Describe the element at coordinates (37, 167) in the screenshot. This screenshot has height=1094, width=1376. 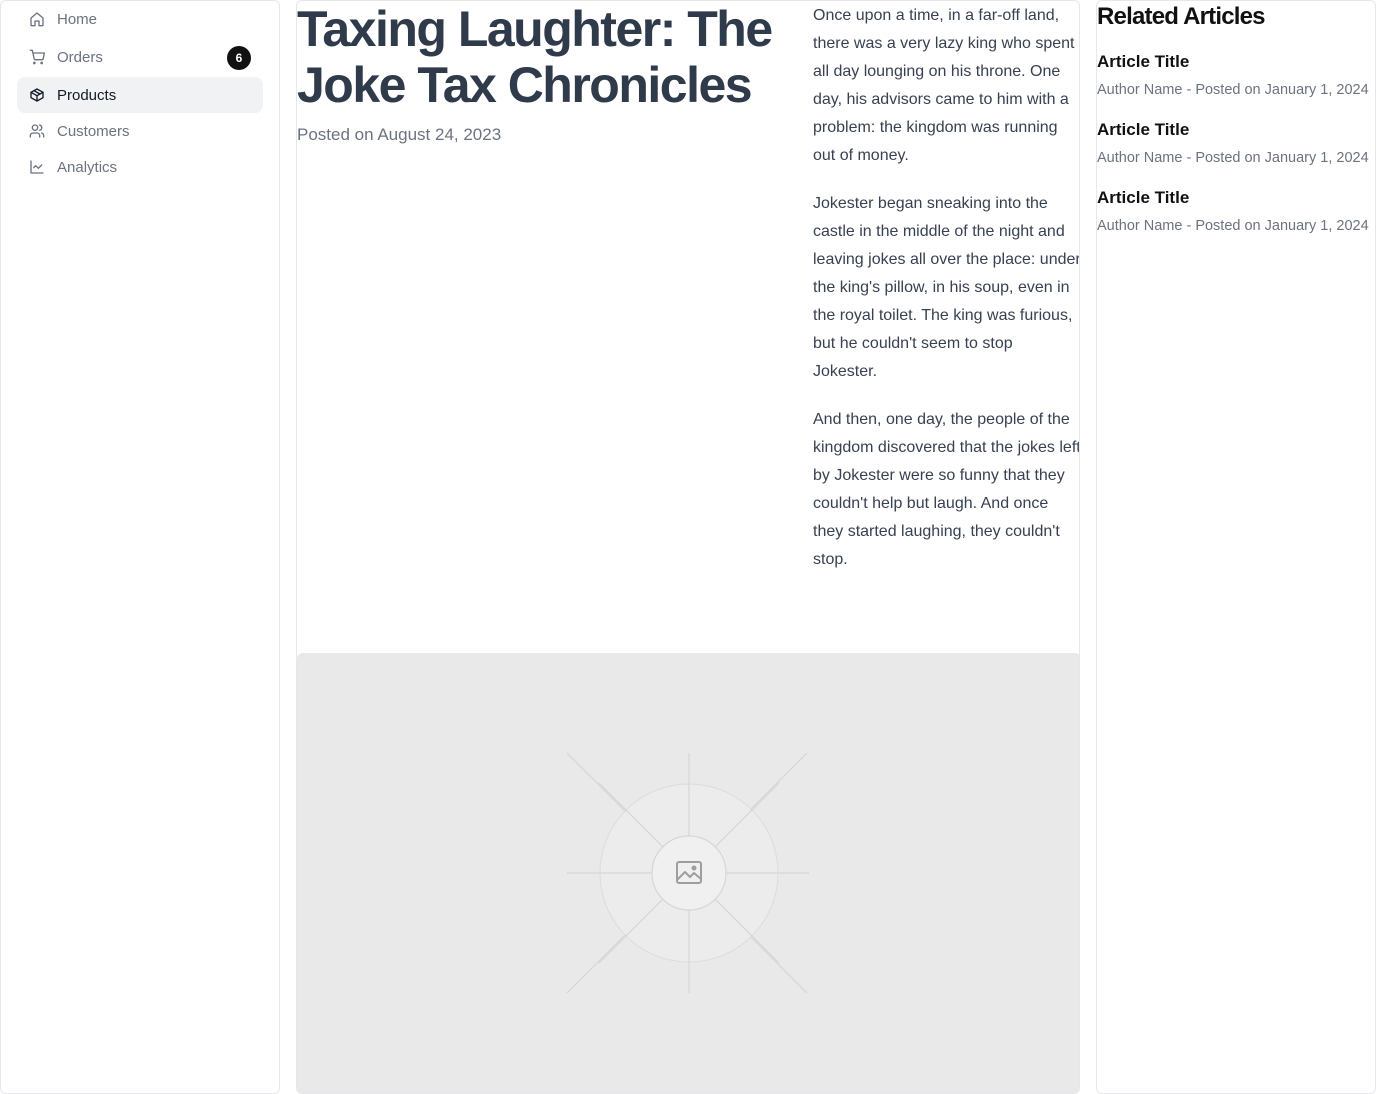
I see `line-chart-icon` at that location.